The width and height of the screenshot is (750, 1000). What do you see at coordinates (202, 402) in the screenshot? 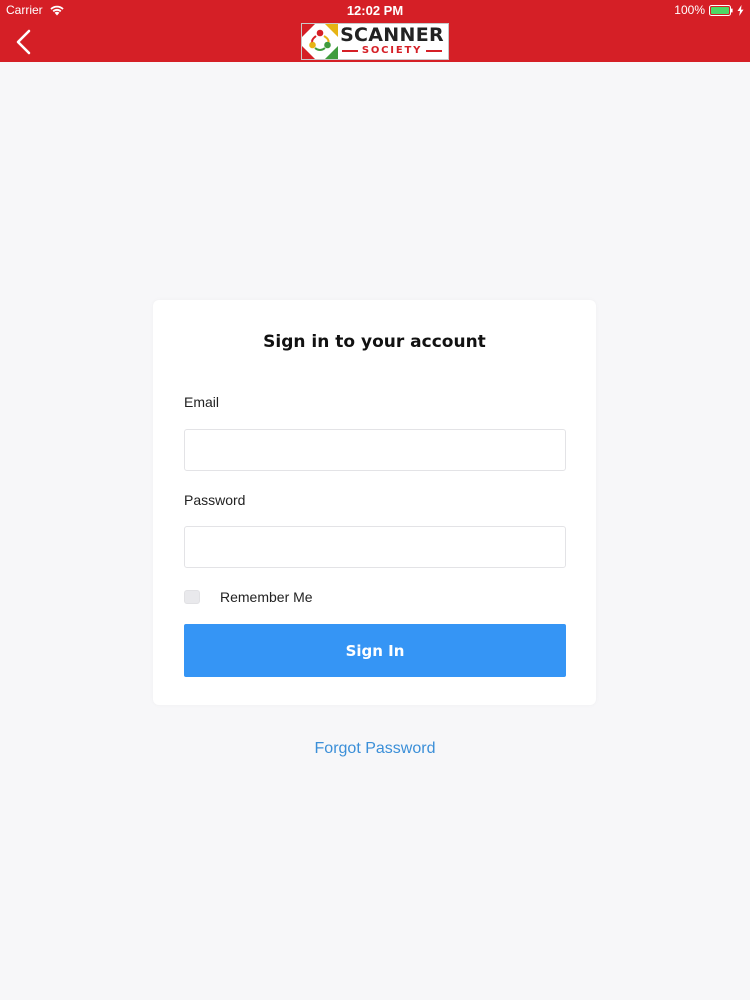
I see `email-label: Email` at bounding box center [202, 402].